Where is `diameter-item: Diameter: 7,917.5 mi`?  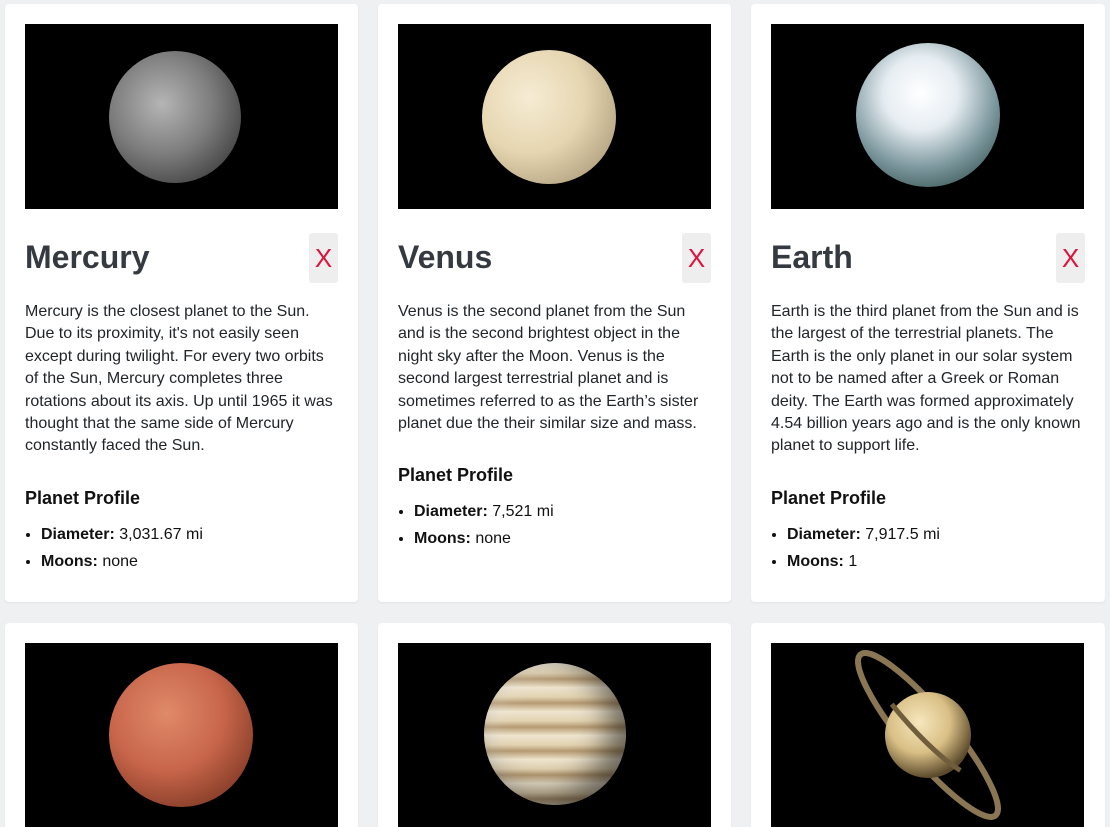
diameter-item: Diameter: 7,917.5 mi is located at coordinates (936, 534).